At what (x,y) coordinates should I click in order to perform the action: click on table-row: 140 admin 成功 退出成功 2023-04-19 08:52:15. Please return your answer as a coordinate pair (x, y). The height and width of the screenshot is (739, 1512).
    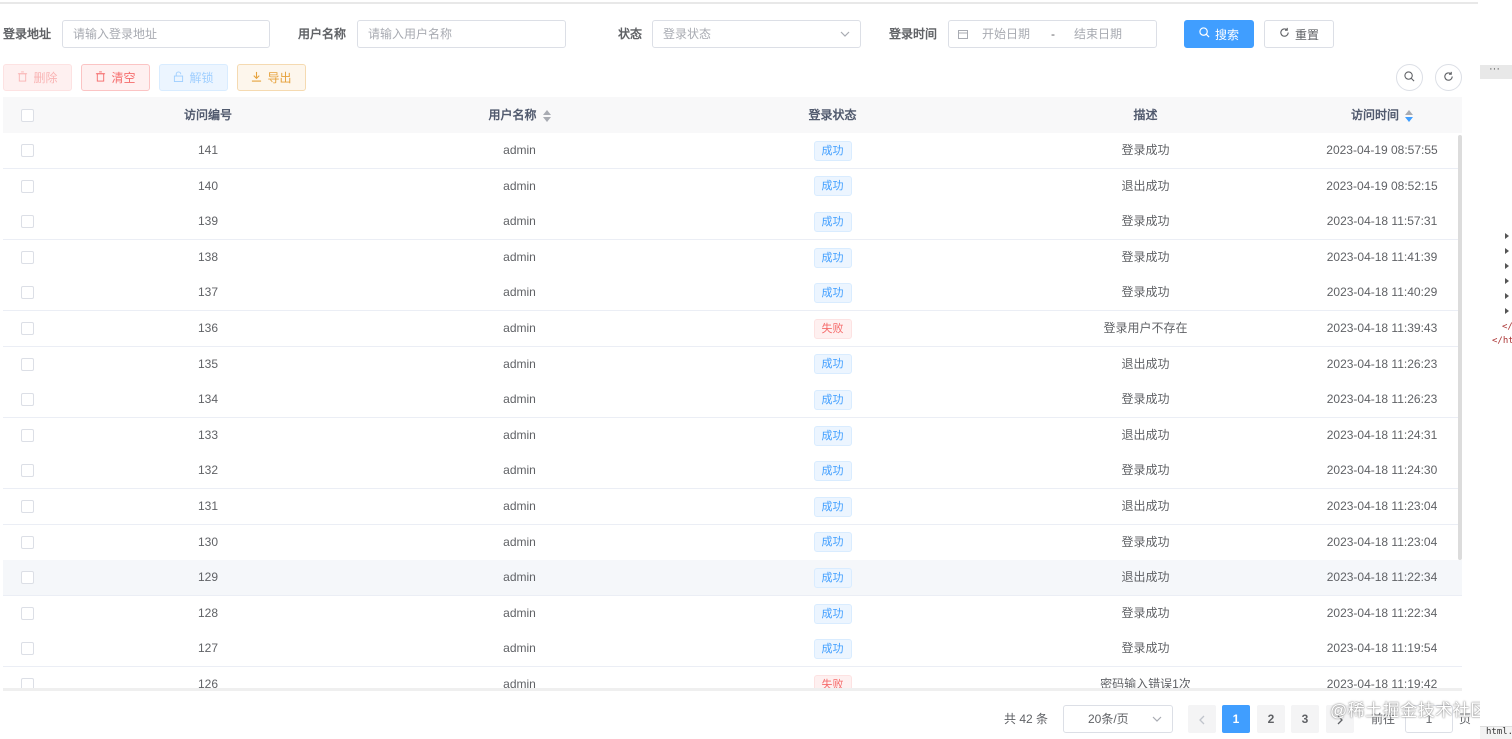
    Looking at the image, I should click on (732, 186).